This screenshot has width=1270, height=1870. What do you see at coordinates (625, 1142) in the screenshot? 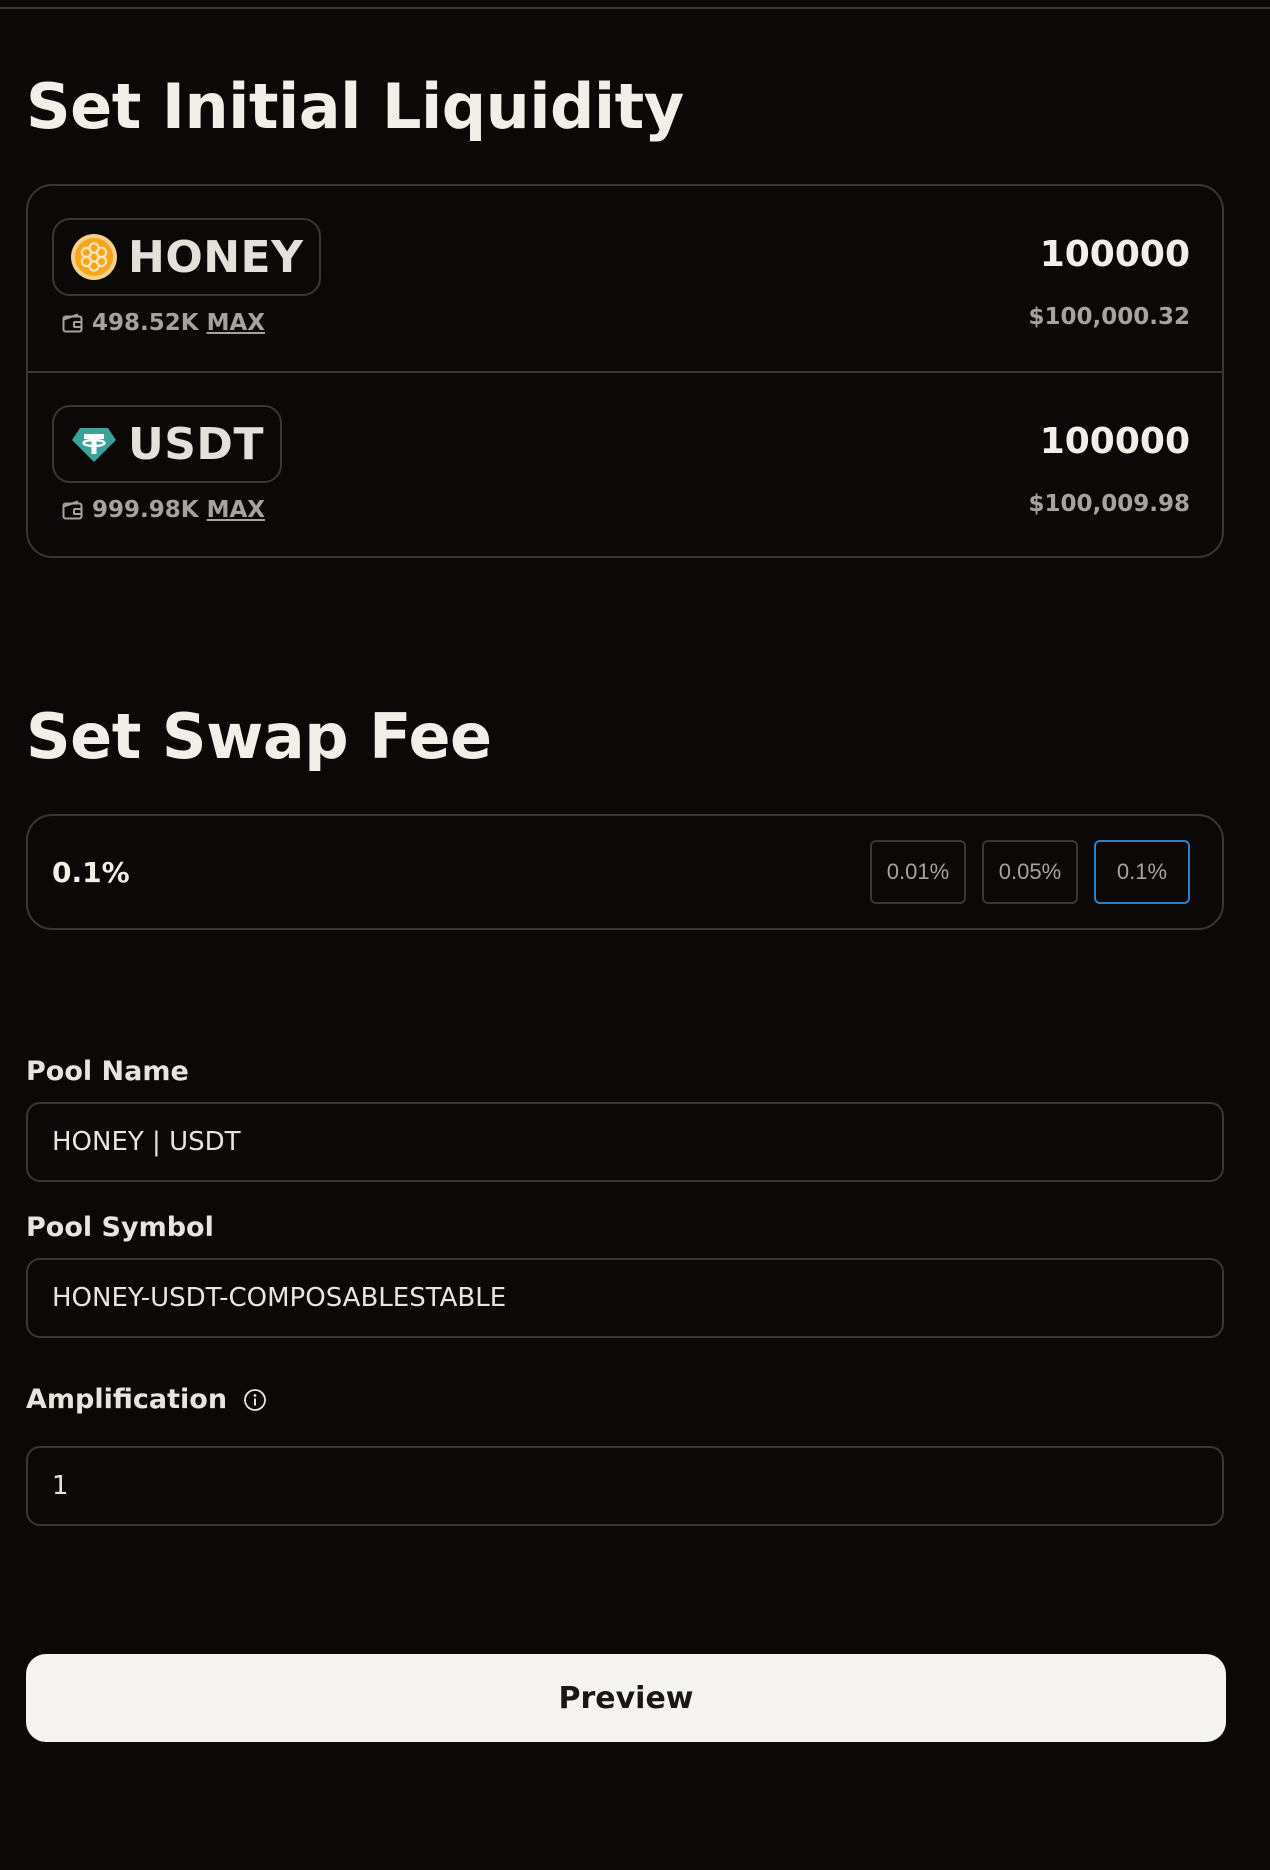
I see `pool-name-input` at bounding box center [625, 1142].